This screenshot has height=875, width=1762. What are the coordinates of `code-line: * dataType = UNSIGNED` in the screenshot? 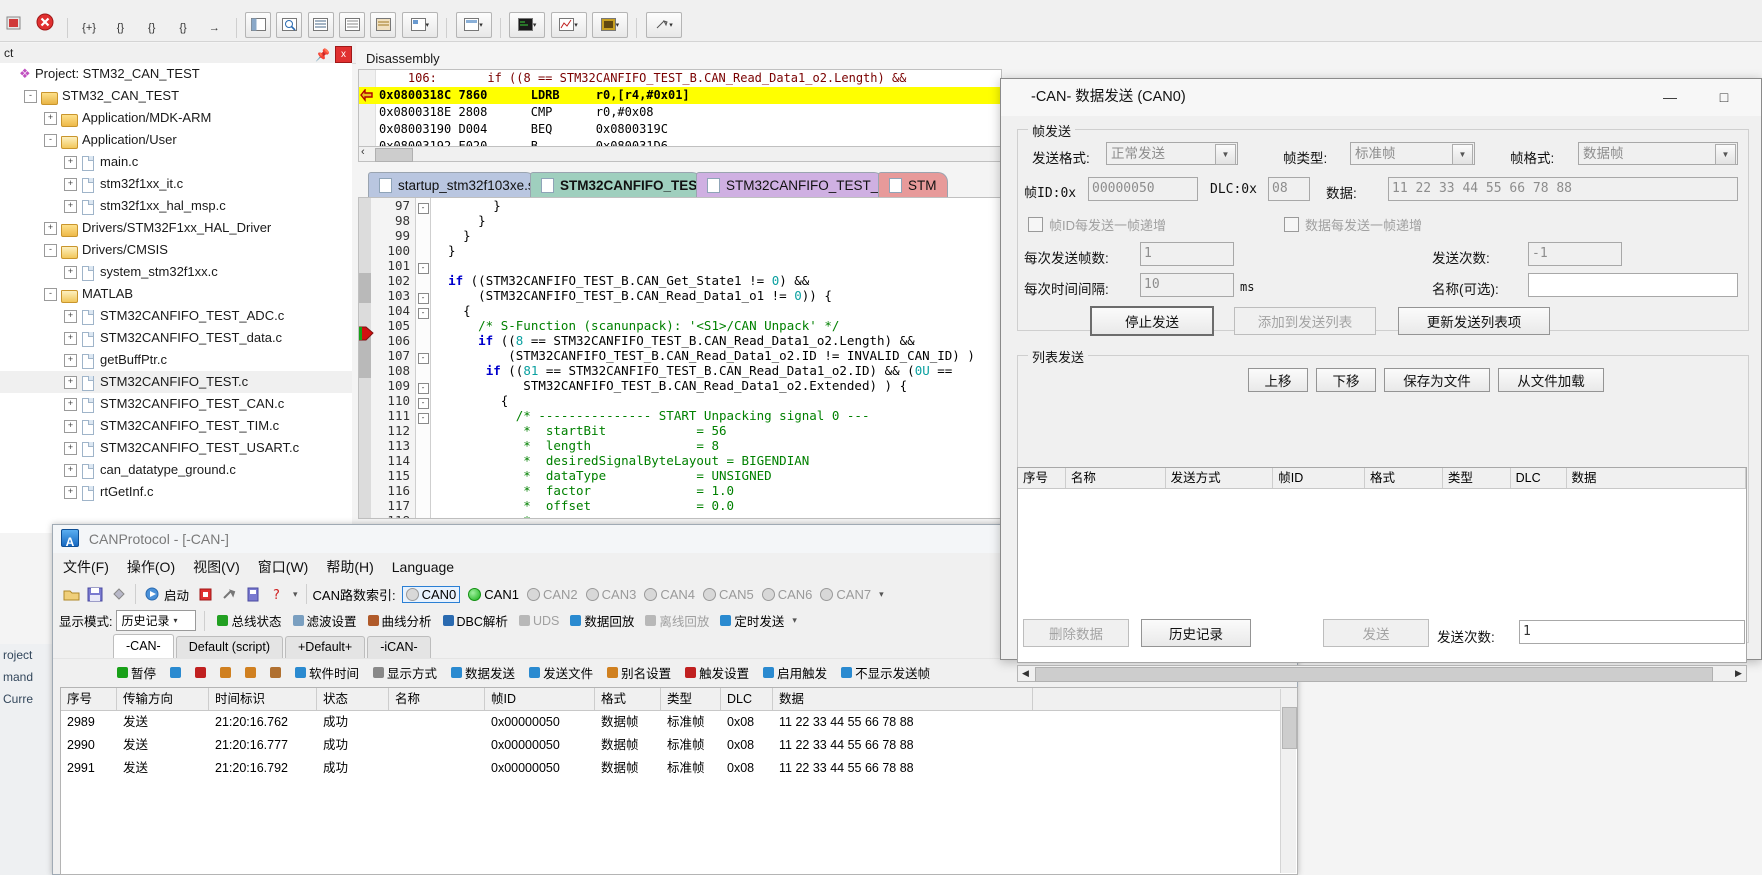 It's located at (717, 475).